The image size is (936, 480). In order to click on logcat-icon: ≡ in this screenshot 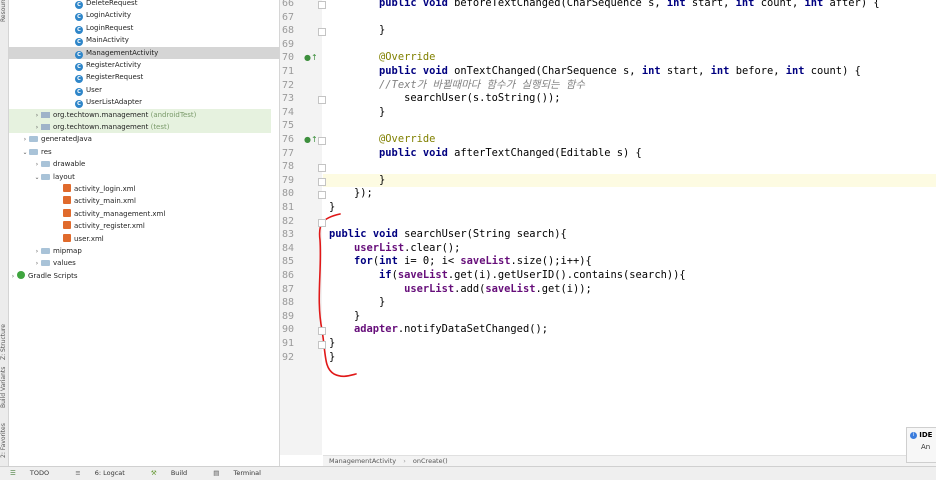, I will do `click(78, 473)`.